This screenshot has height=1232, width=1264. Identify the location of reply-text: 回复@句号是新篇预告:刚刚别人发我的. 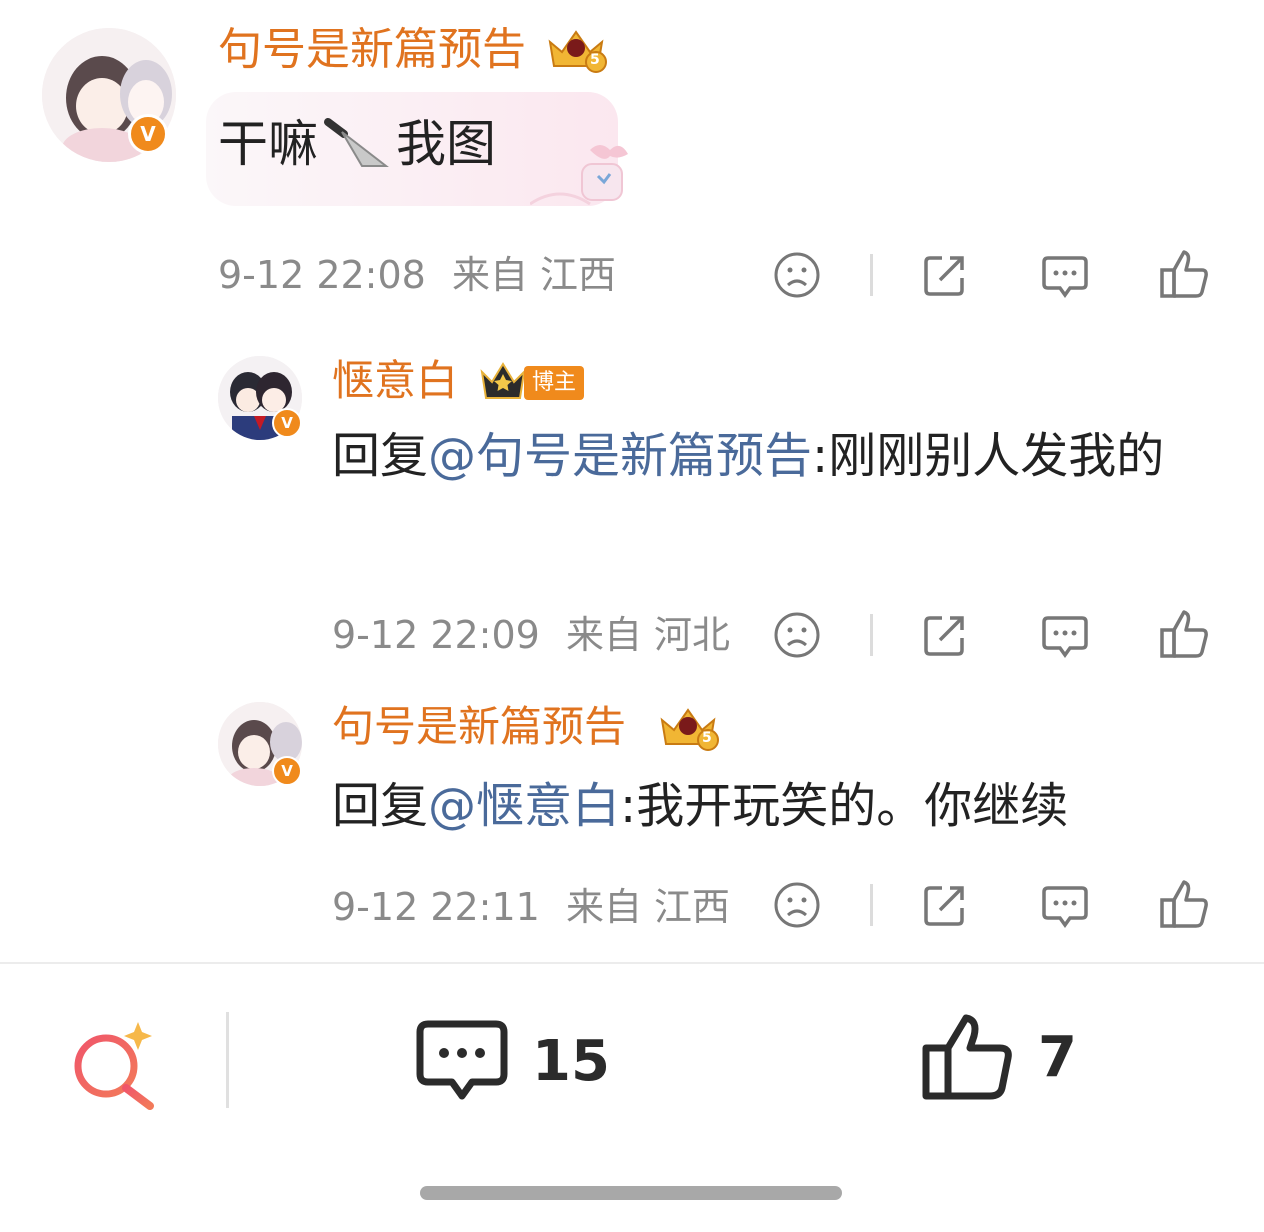
(762, 456).